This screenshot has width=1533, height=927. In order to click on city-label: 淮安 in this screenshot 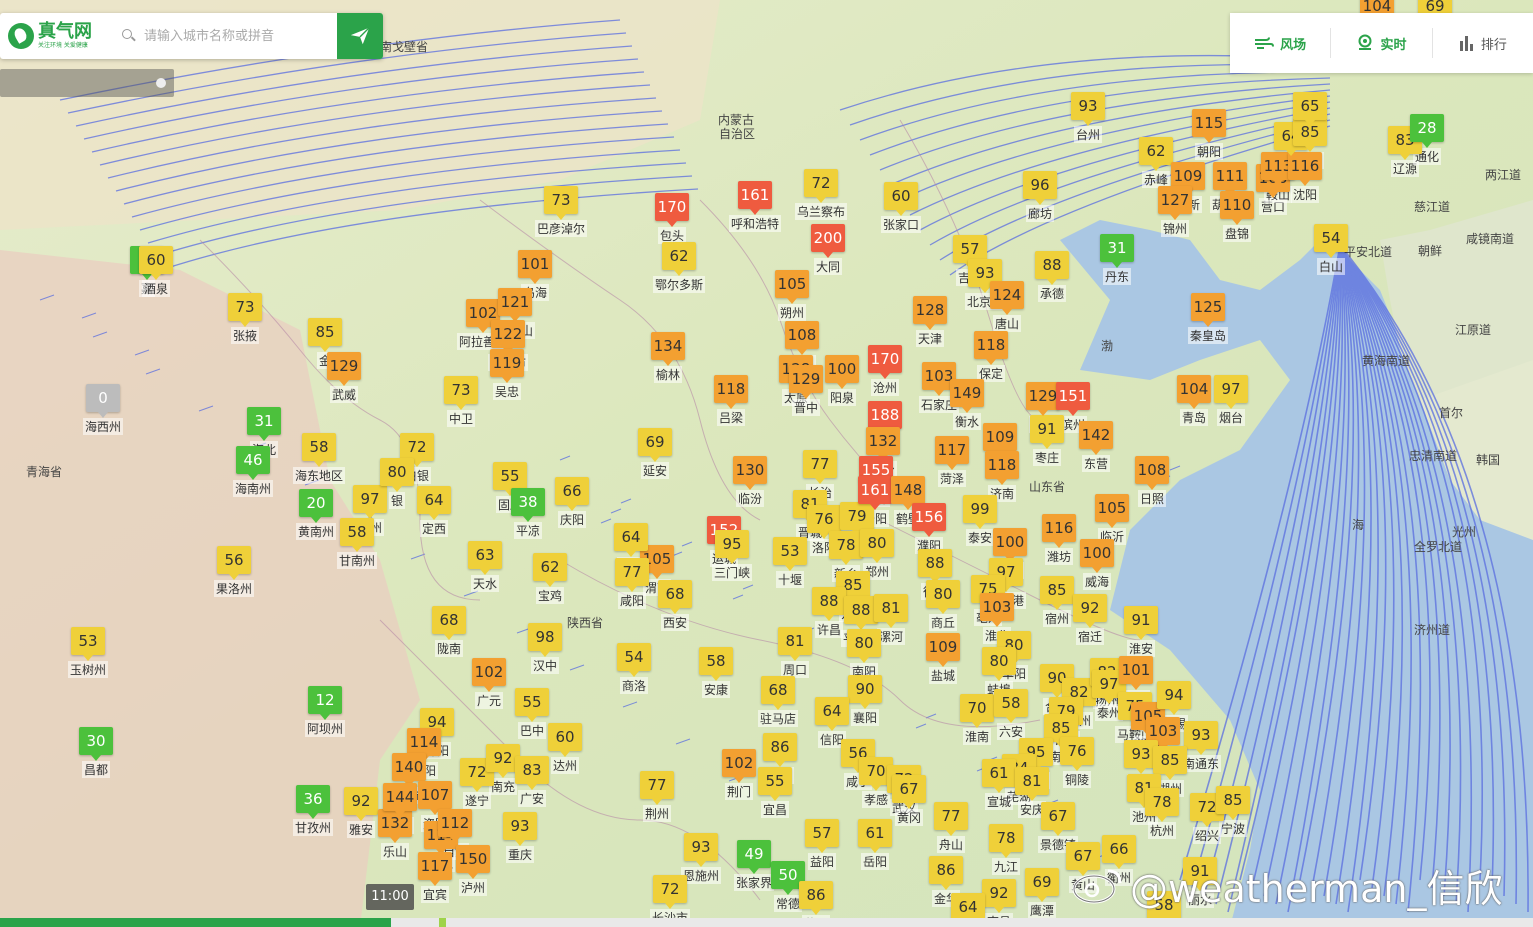, I will do `click(1141, 648)`.